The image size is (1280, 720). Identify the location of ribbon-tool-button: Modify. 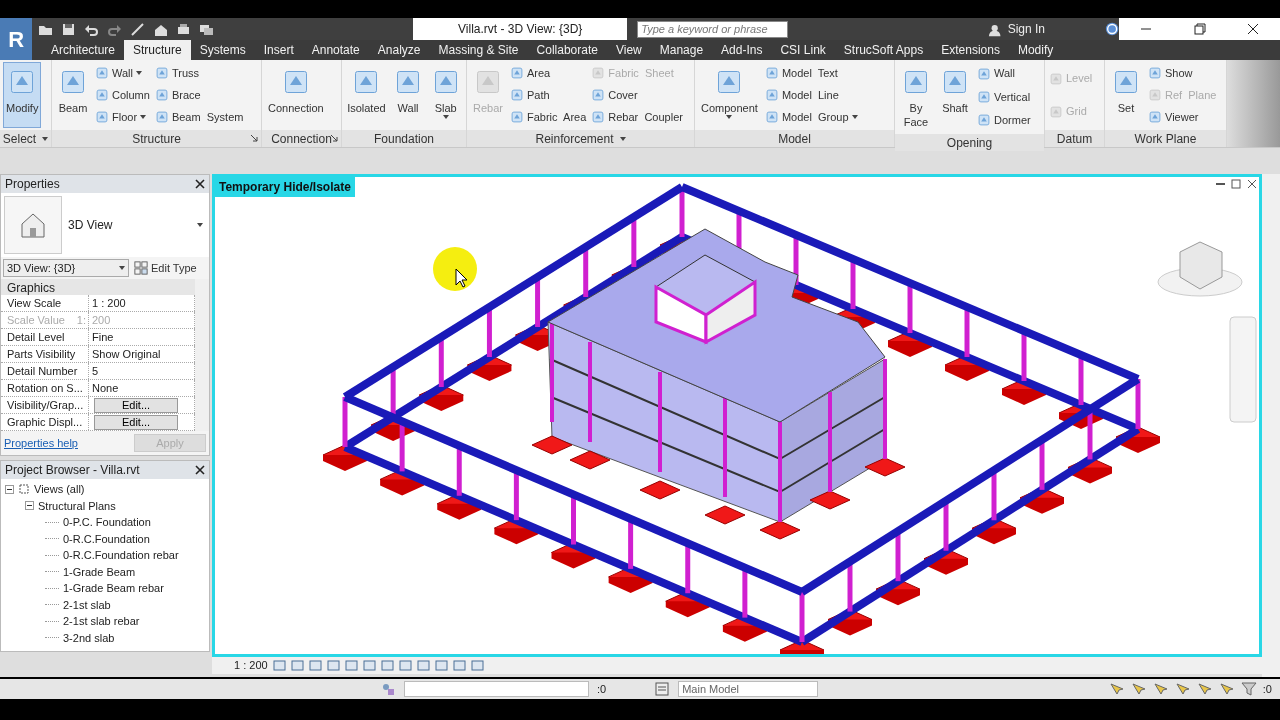
(22, 95).